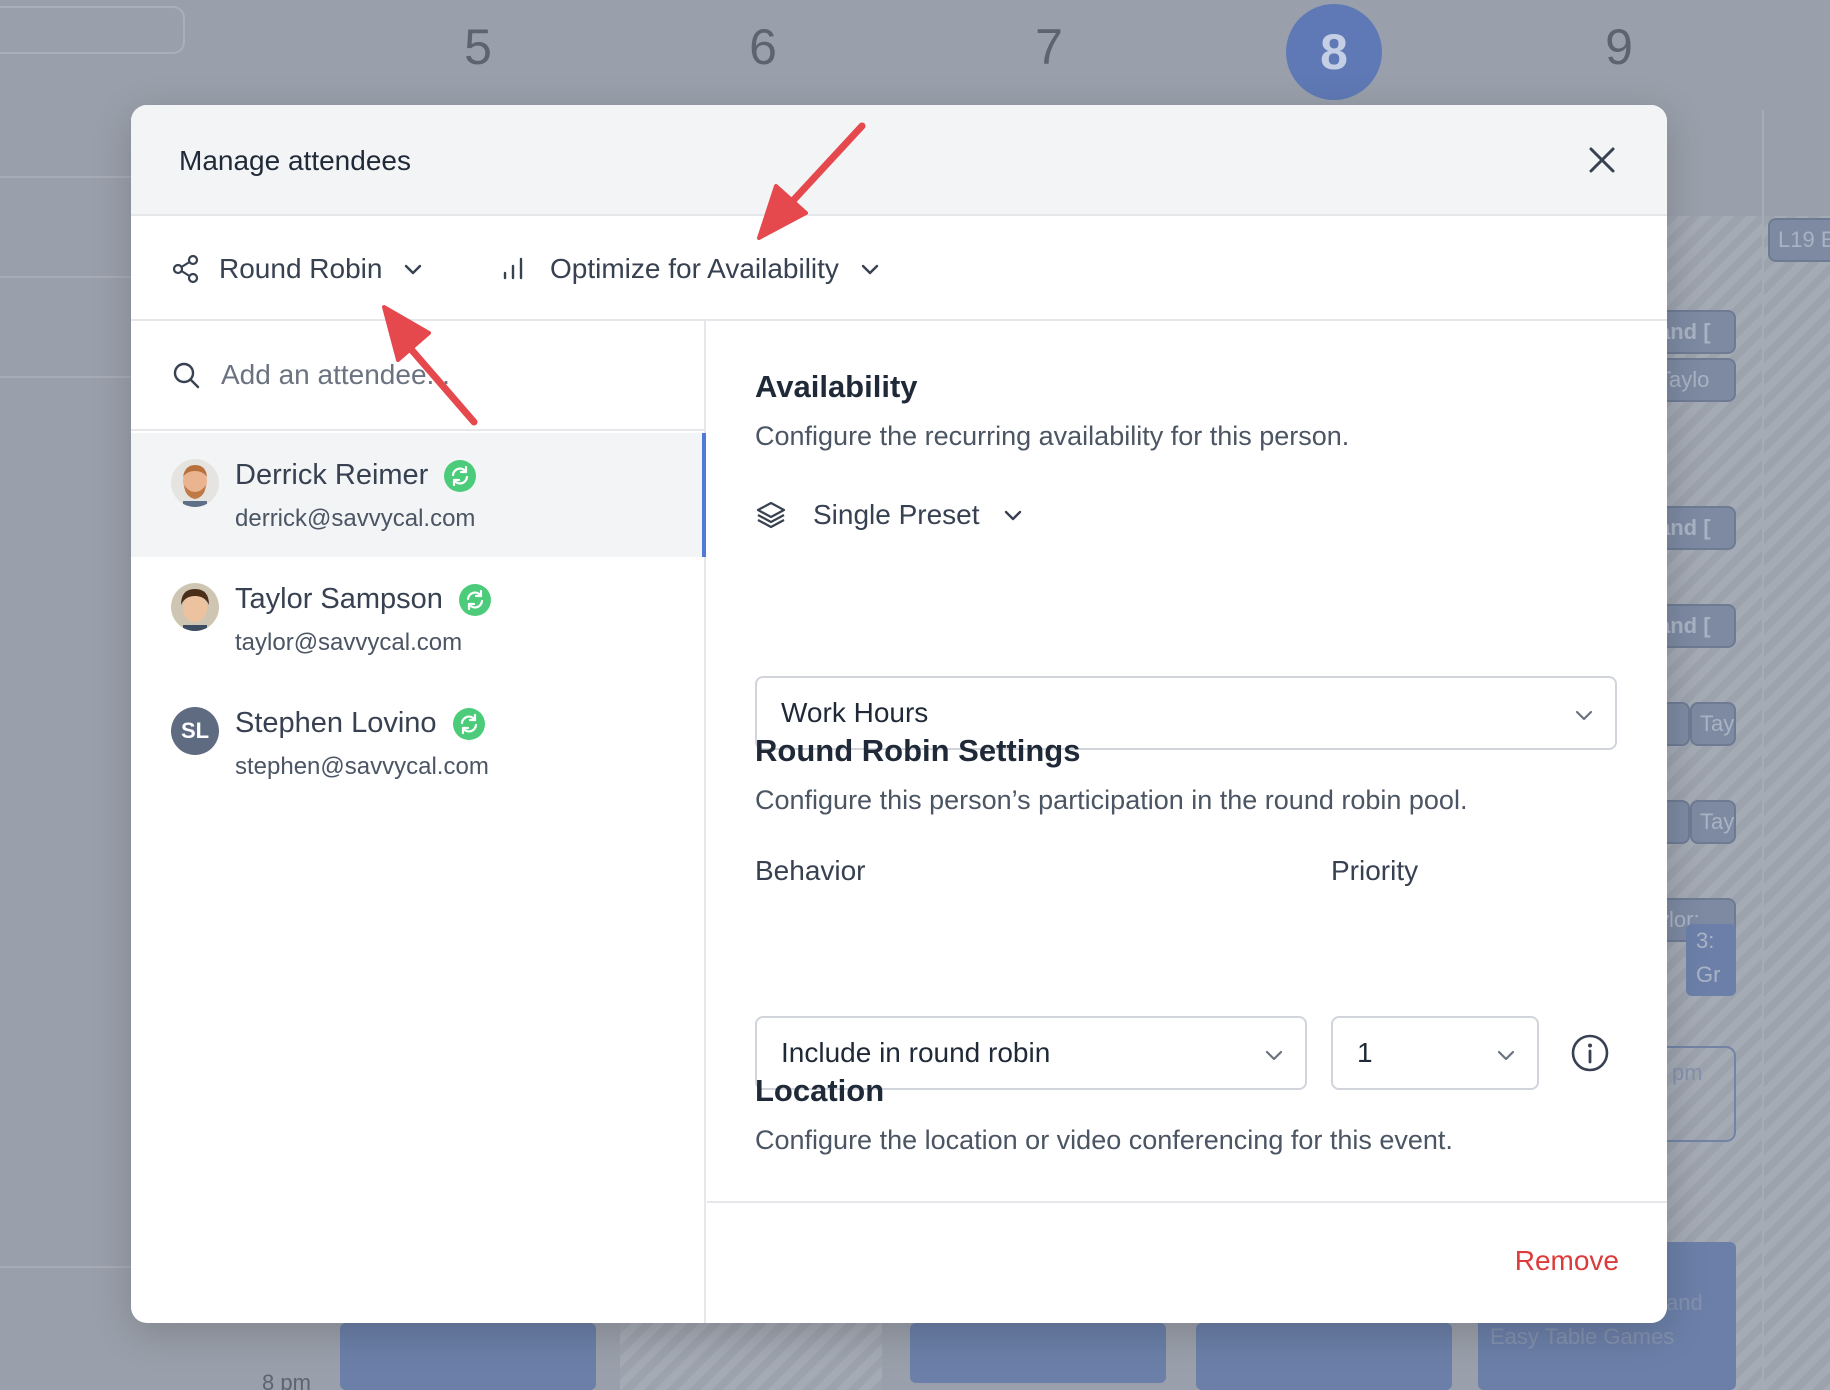 The height and width of the screenshot is (1390, 1830). Describe the element at coordinates (820, 1090) in the screenshot. I see `location-title: Location` at that location.